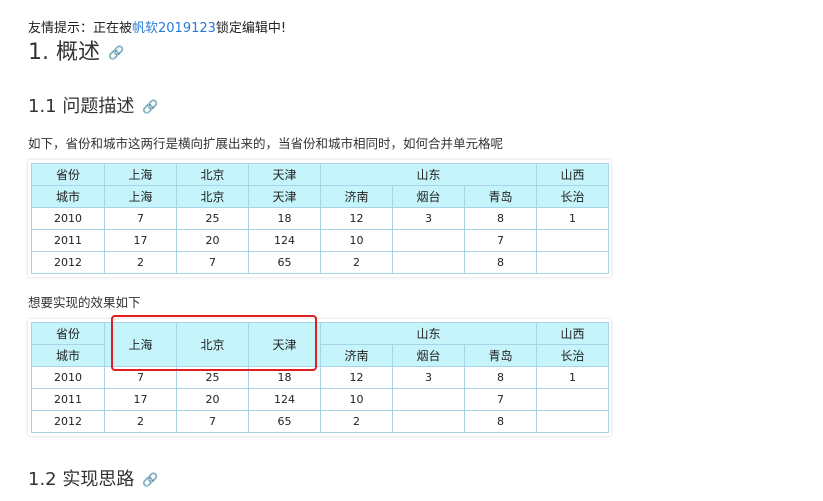 The image size is (823, 501). I want to click on heading-problem-text: 1.1 问题描述, so click(81, 106).